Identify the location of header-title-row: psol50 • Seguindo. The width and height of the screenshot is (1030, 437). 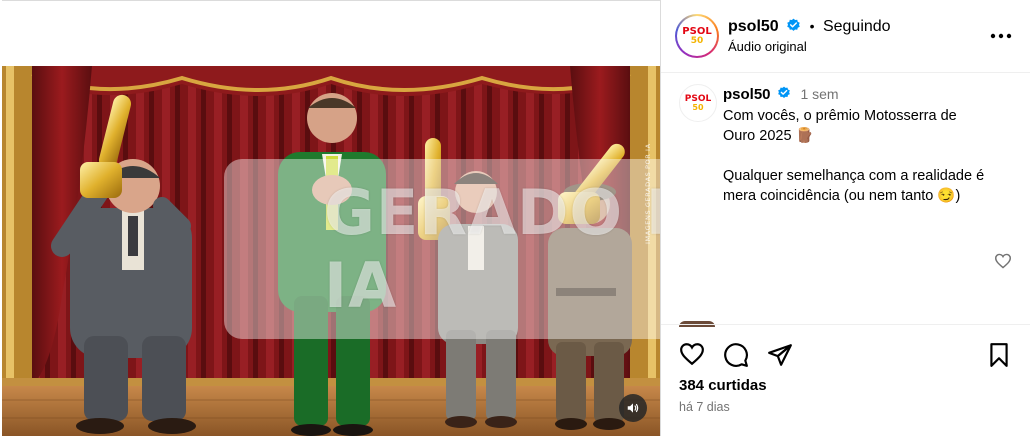
(809, 27).